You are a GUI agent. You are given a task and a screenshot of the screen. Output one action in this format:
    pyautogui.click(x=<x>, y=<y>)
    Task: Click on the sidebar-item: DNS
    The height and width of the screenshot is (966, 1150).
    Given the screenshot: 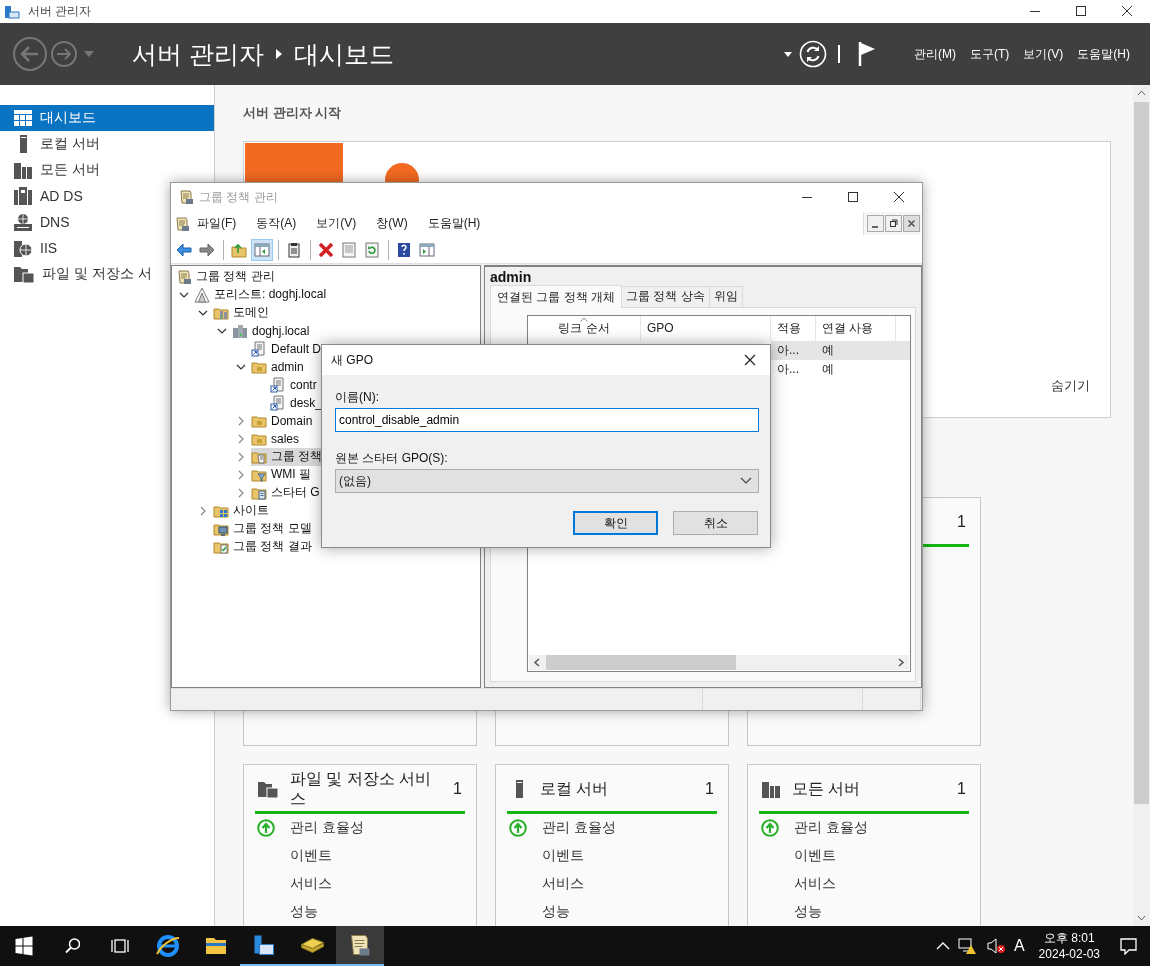 What is the action you would take?
    pyautogui.click(x=37, y=222)
    